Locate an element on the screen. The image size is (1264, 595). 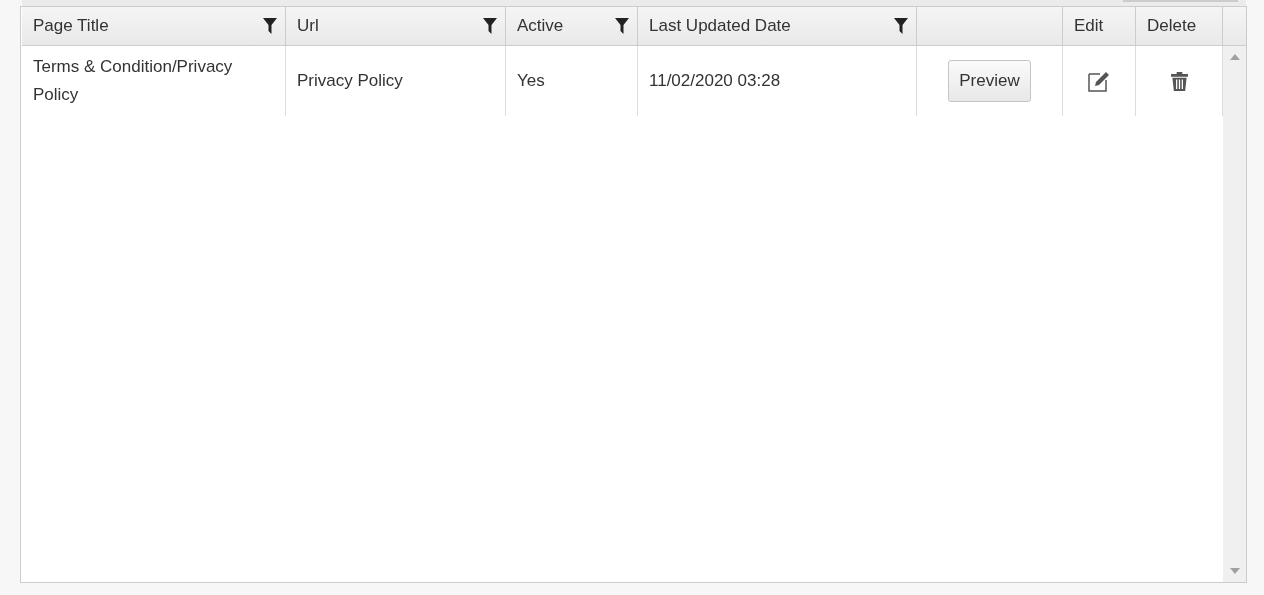
column-header: Active is located at coordinates (572, 26).